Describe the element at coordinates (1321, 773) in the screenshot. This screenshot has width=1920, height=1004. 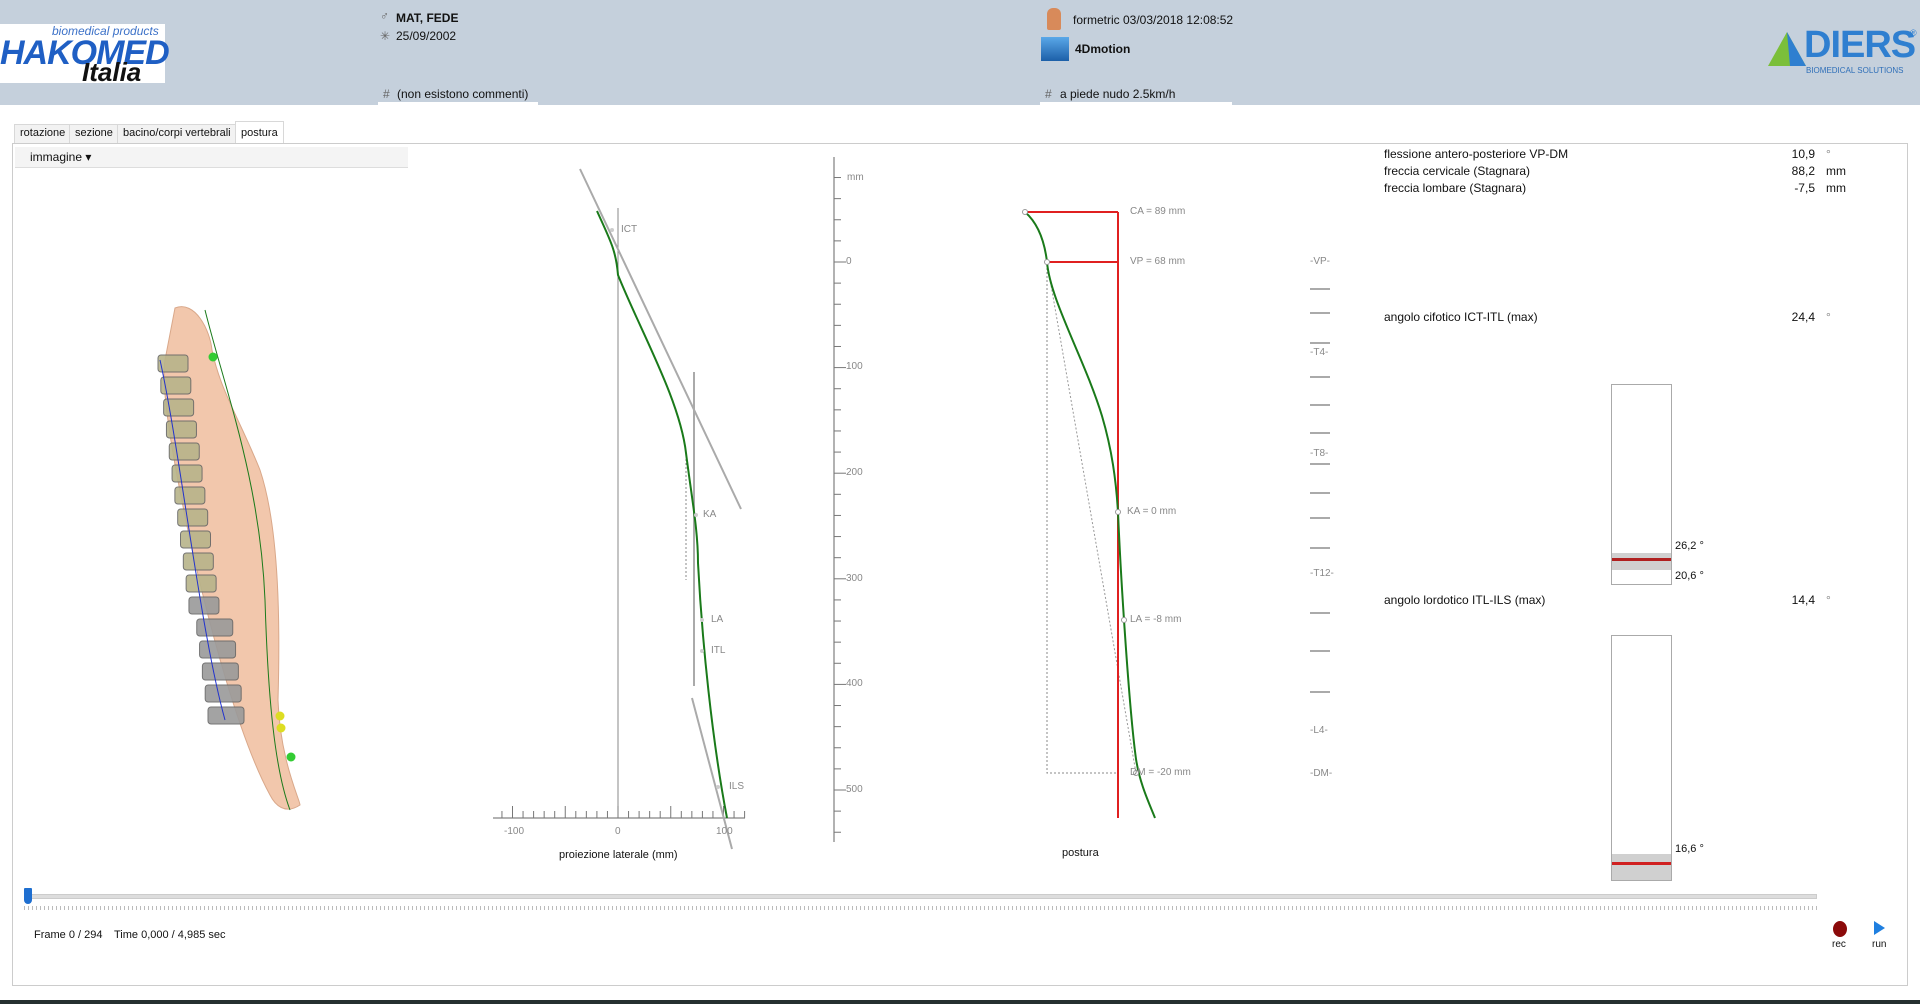
I see `vertebra-label: -DM-` at that location.